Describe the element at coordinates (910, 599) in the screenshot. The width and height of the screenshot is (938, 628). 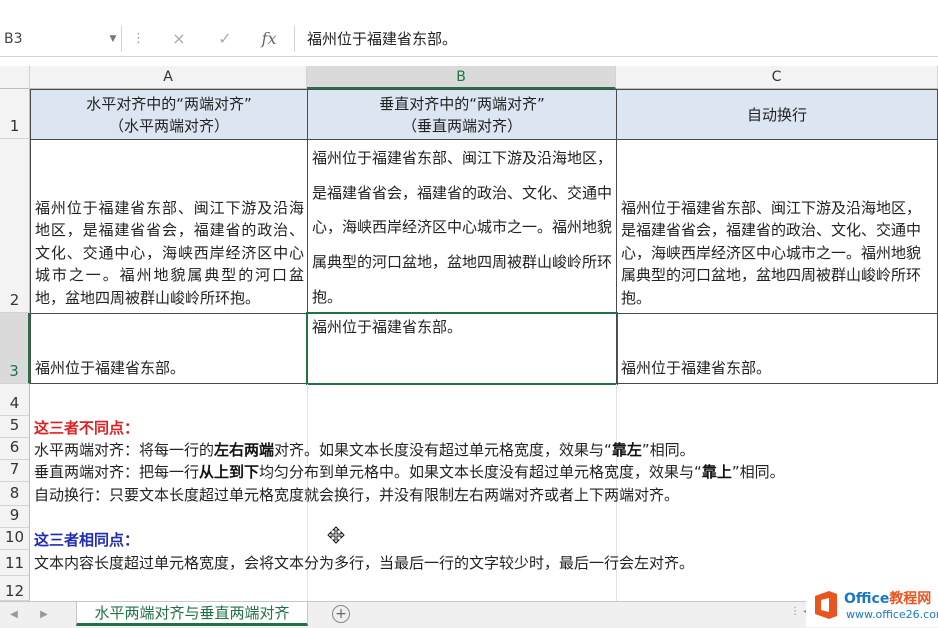
I see `watermark-brand-cn: 教程网` at that location.